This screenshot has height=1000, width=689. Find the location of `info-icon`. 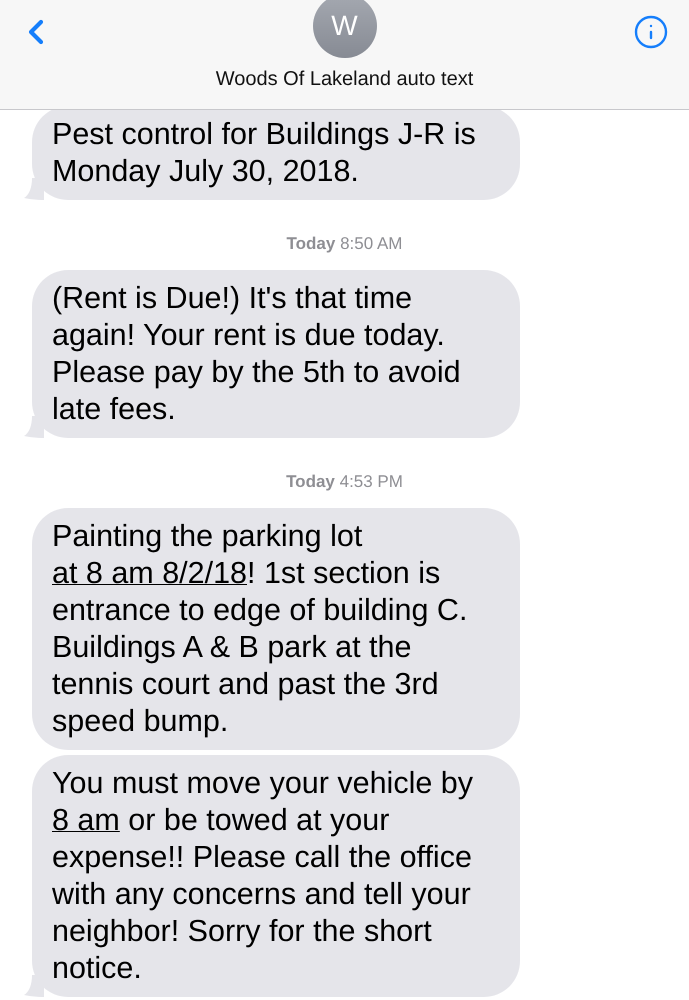

info-icon is located at coordinates (651, 32).